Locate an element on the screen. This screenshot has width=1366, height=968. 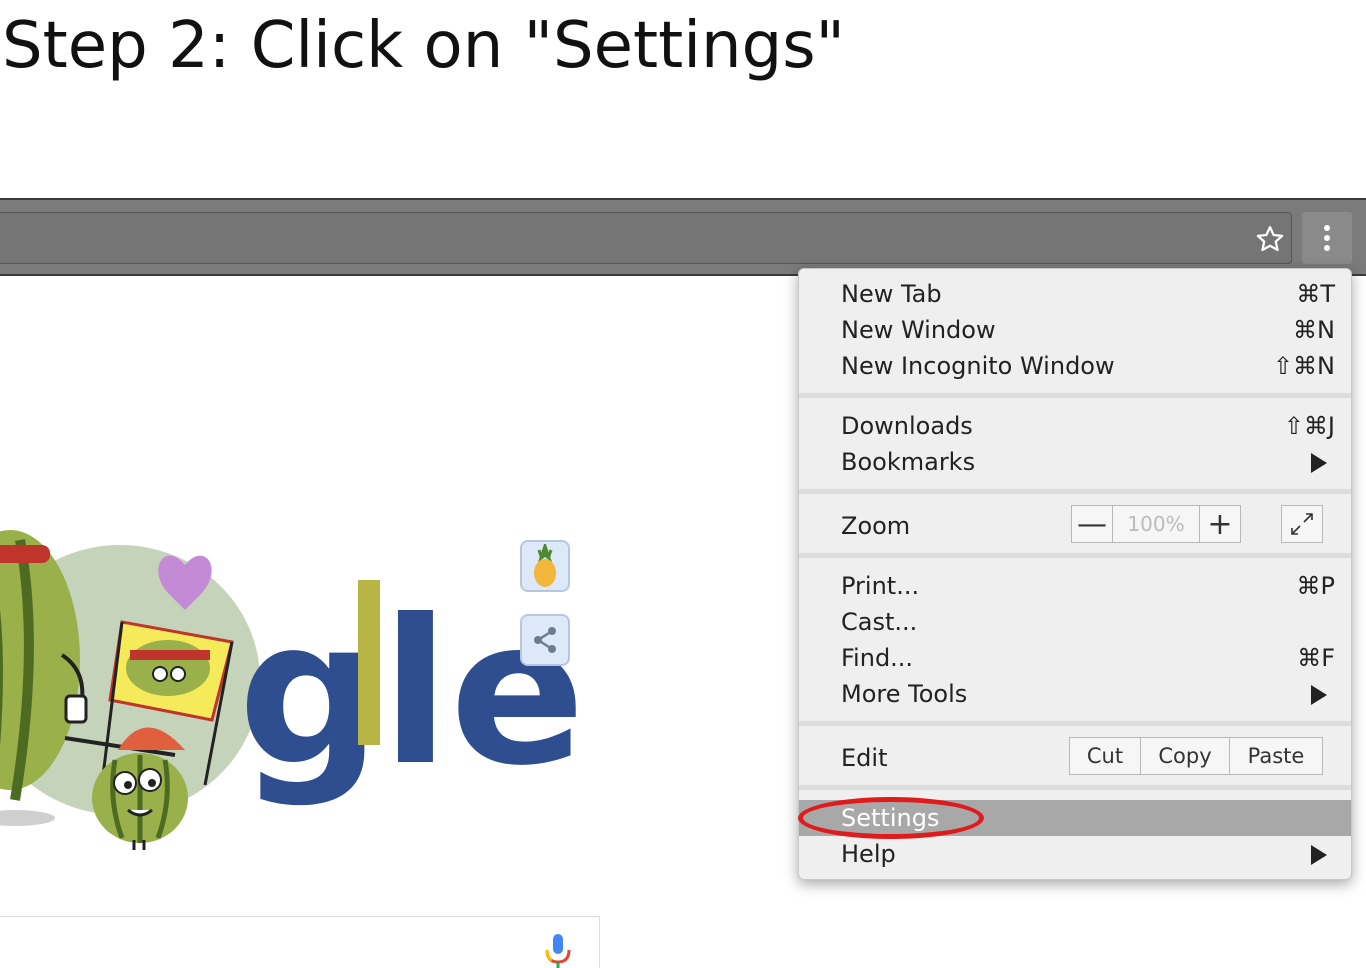
menu-item-label: Downloads is located at coordinates (907, 426).